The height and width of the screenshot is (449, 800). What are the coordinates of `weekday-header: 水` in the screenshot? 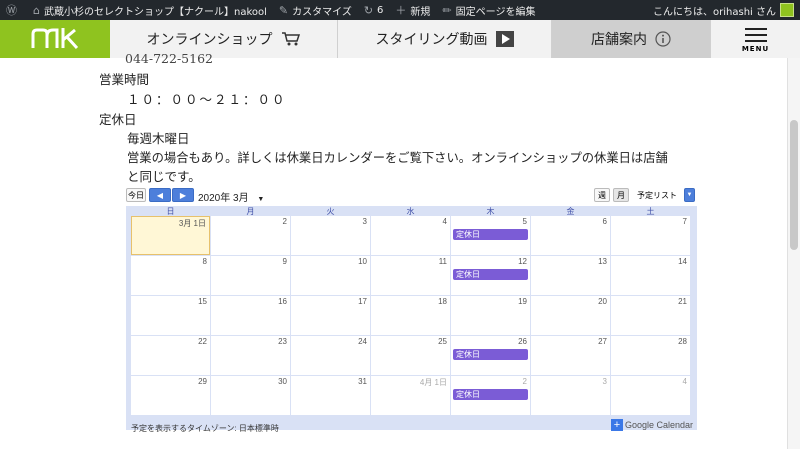 It's located at (410, 211).